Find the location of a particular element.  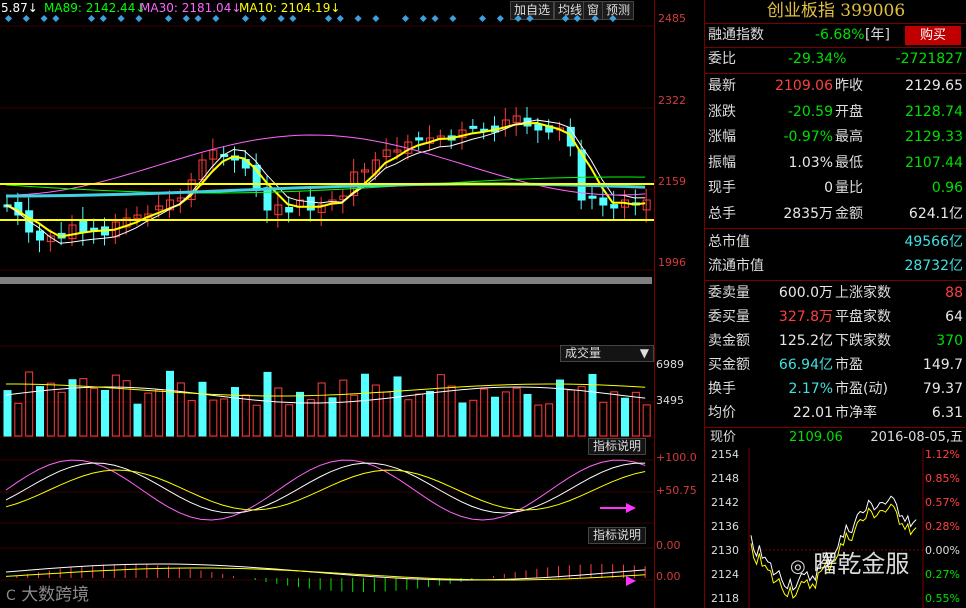

stat-label: 量比 is located at coordinates (849, 188).